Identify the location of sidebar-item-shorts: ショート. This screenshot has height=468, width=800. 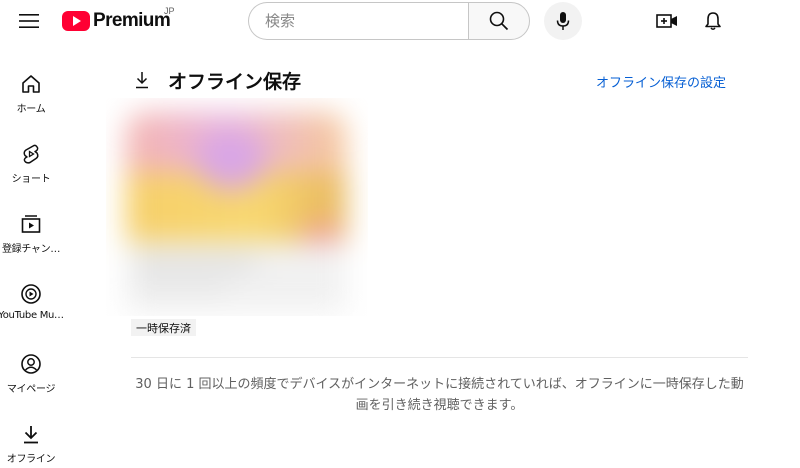
(31, 164).